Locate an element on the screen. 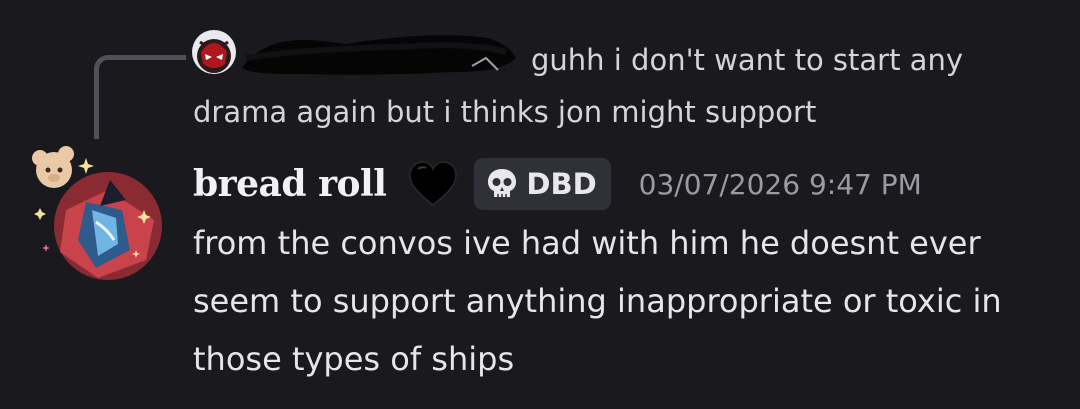 The width and height of the screenshot is (1080, 409). server-tag-badge: DBD is located at coordinates (542, 184).